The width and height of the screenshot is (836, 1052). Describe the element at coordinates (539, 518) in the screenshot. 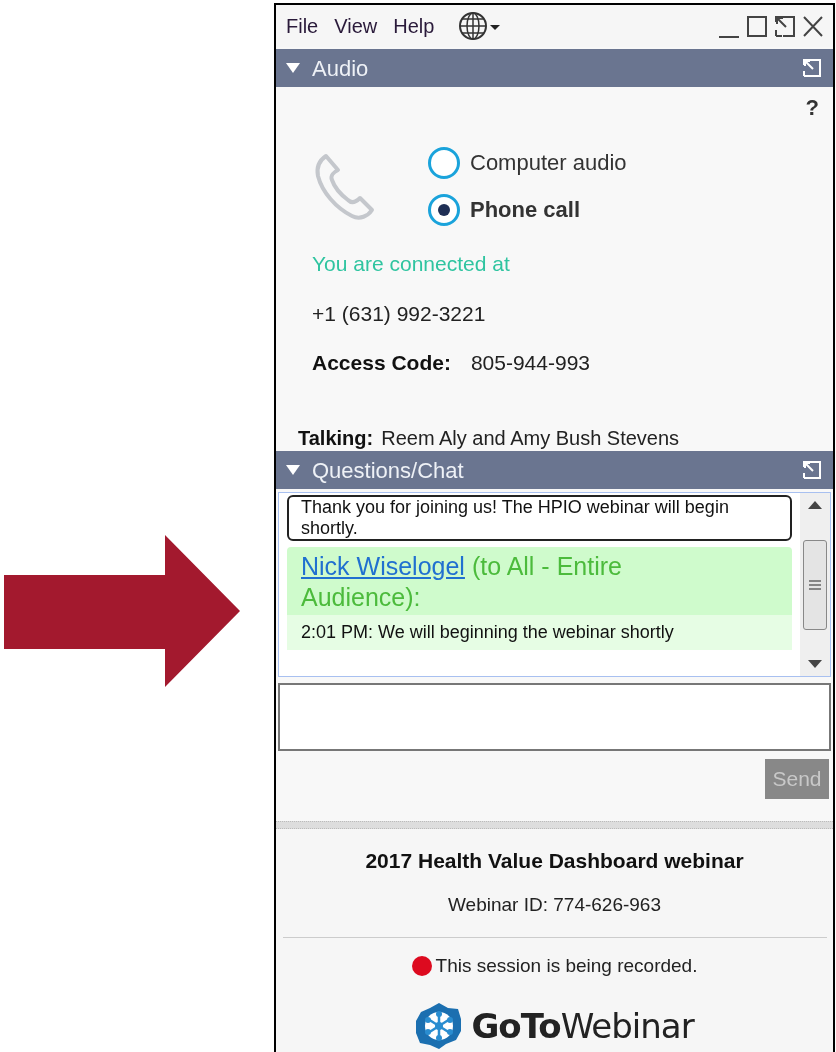

I see `chat-notice: Thank you for joining us! The HPIO webinar will begin shortly.` at that location.